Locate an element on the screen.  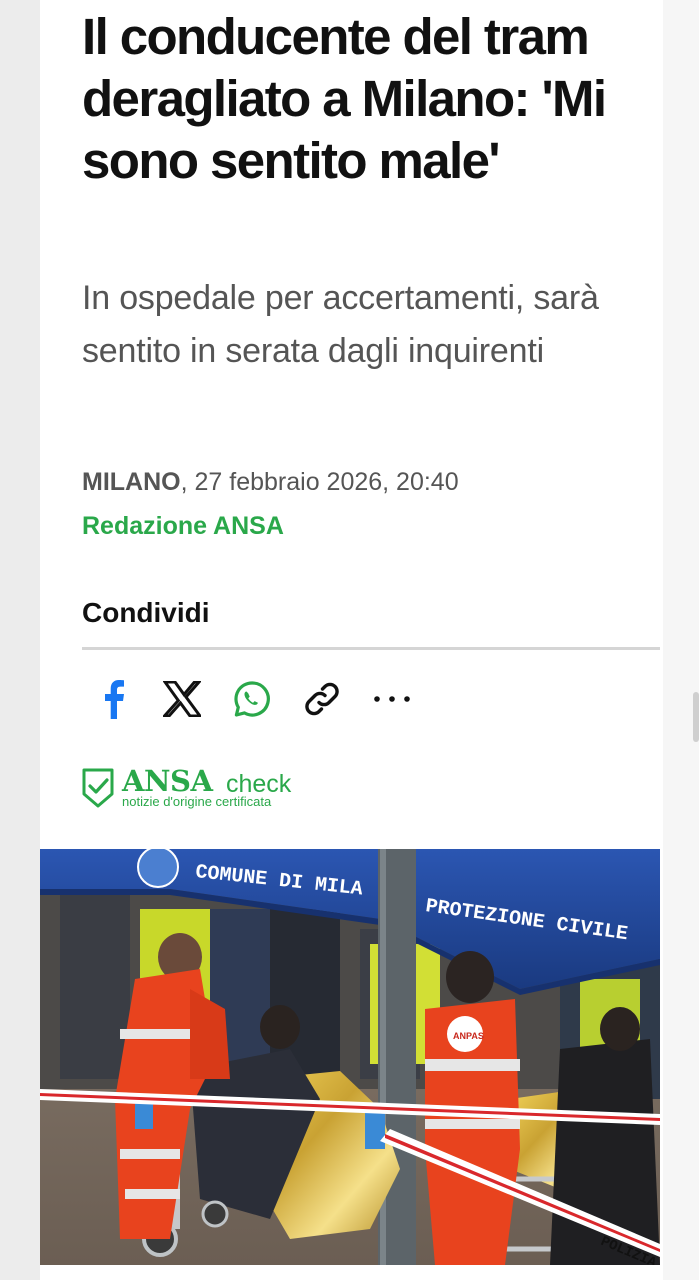
dateline-date: , 27 febbraio 2026, 20:40 is located at coordinates (319, 482).